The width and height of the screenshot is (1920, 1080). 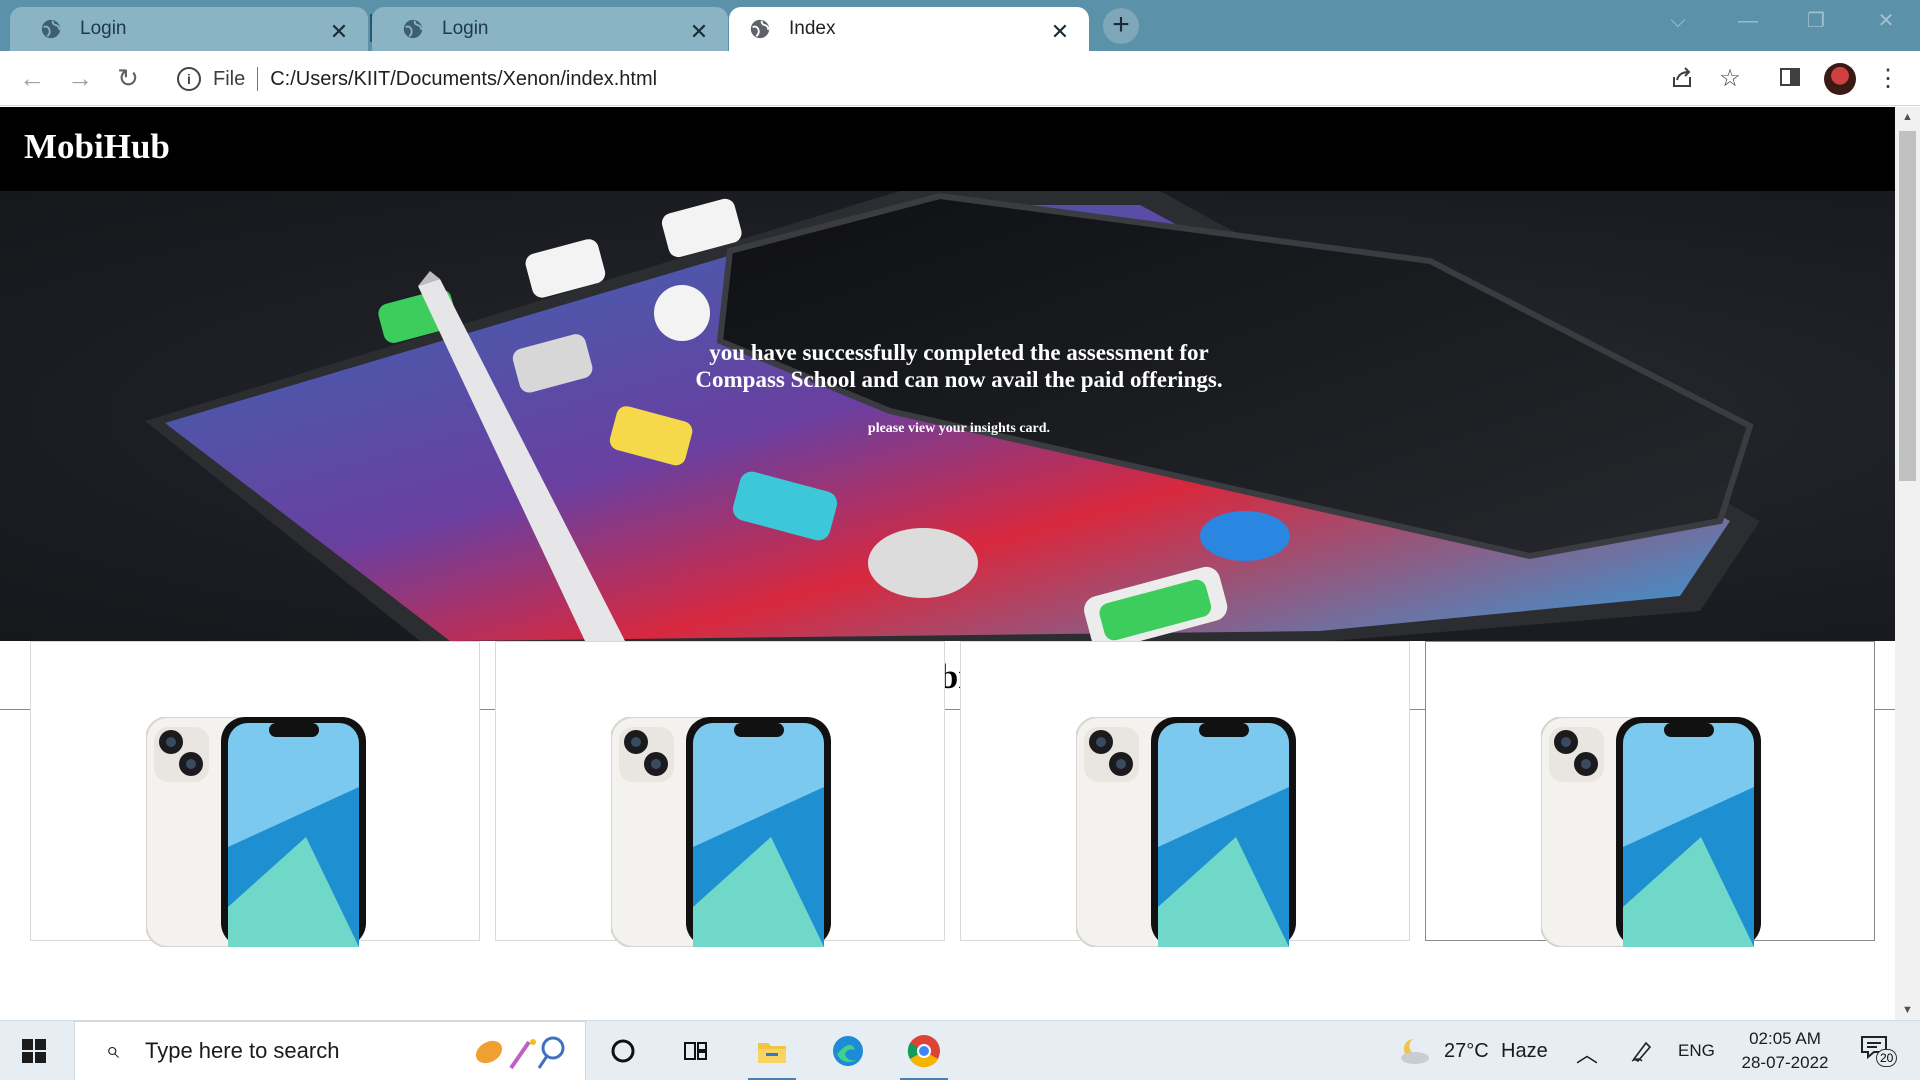 I want to click on tab-index: Index ✕, so click(x=909, y=29).